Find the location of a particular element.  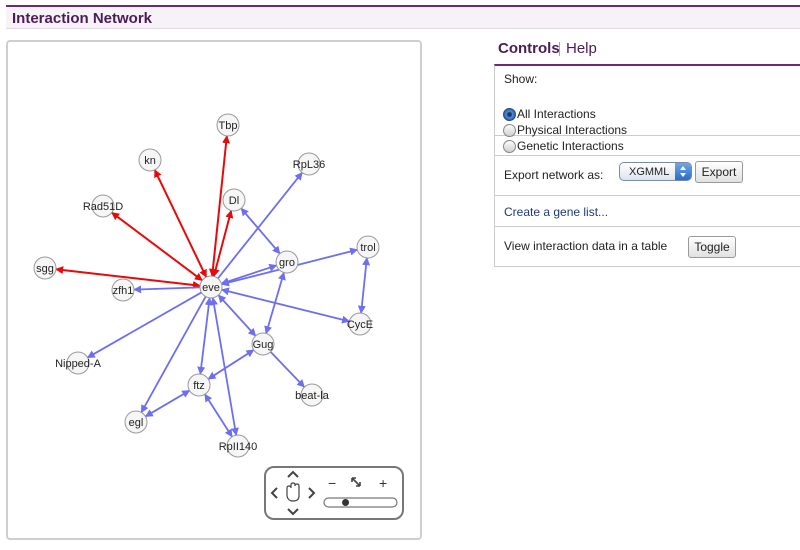

export-format-select: XGMML is located at coordinates (655, 171).